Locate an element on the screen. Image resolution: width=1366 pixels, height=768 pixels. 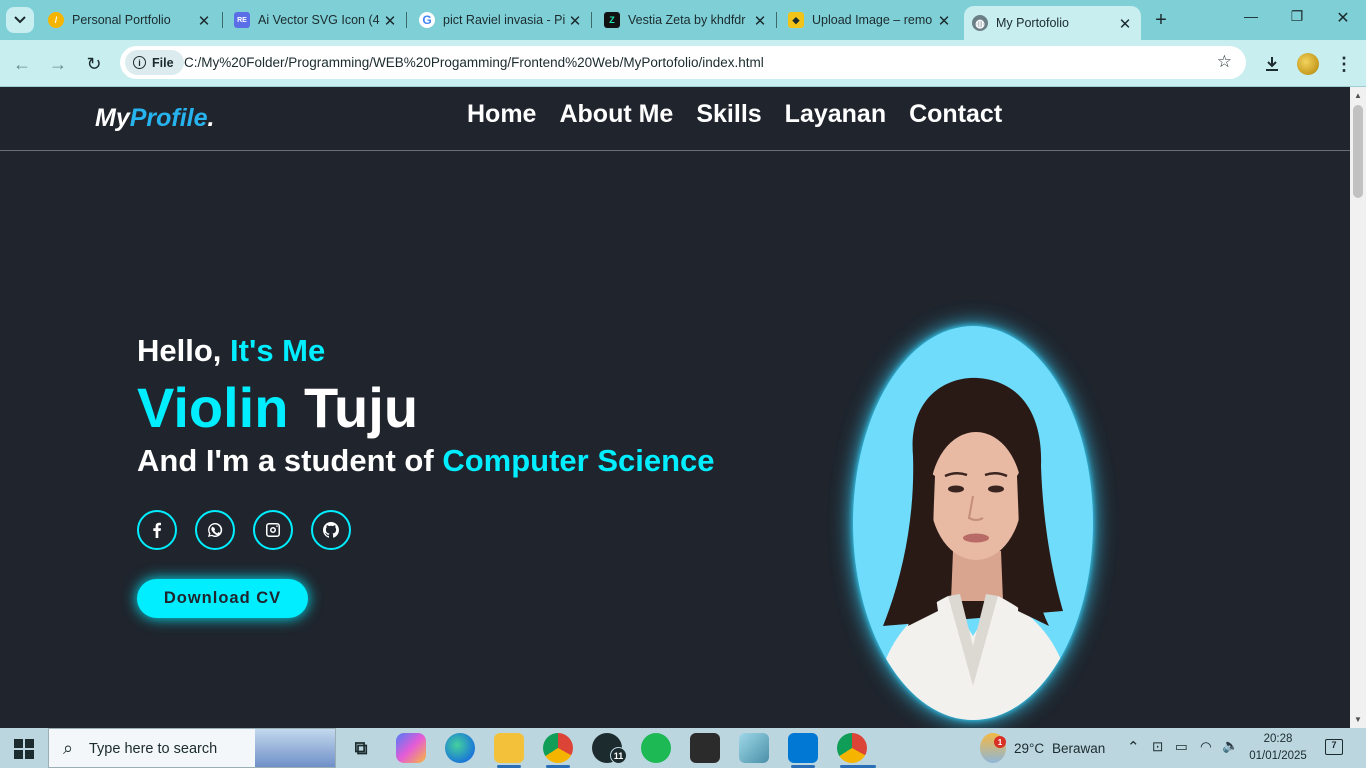
social-links is located at coordinates (244, 530).